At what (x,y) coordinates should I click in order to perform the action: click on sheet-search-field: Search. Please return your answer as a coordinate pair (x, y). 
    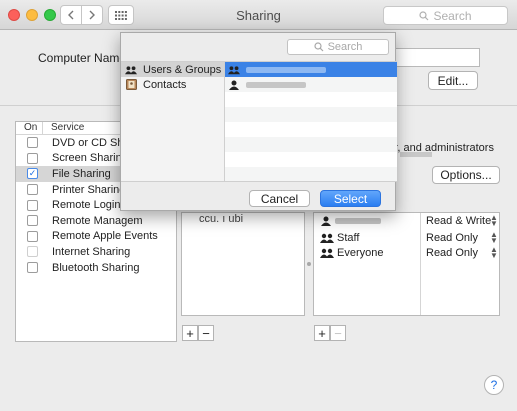
    Looking at the image, I should click on (338, 47).